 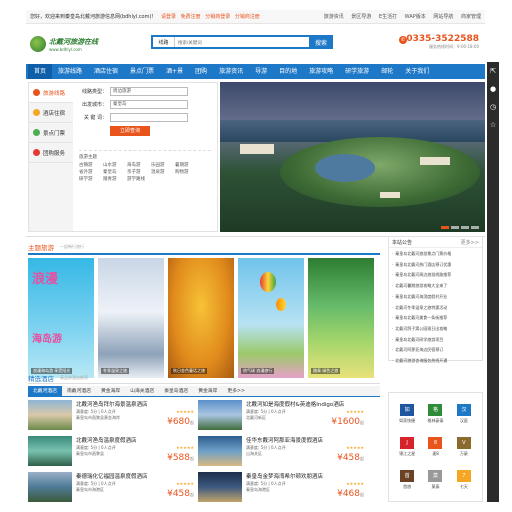 I want to click on hotel-address: 秦皇岛海港区, so click(x=258, y=489).